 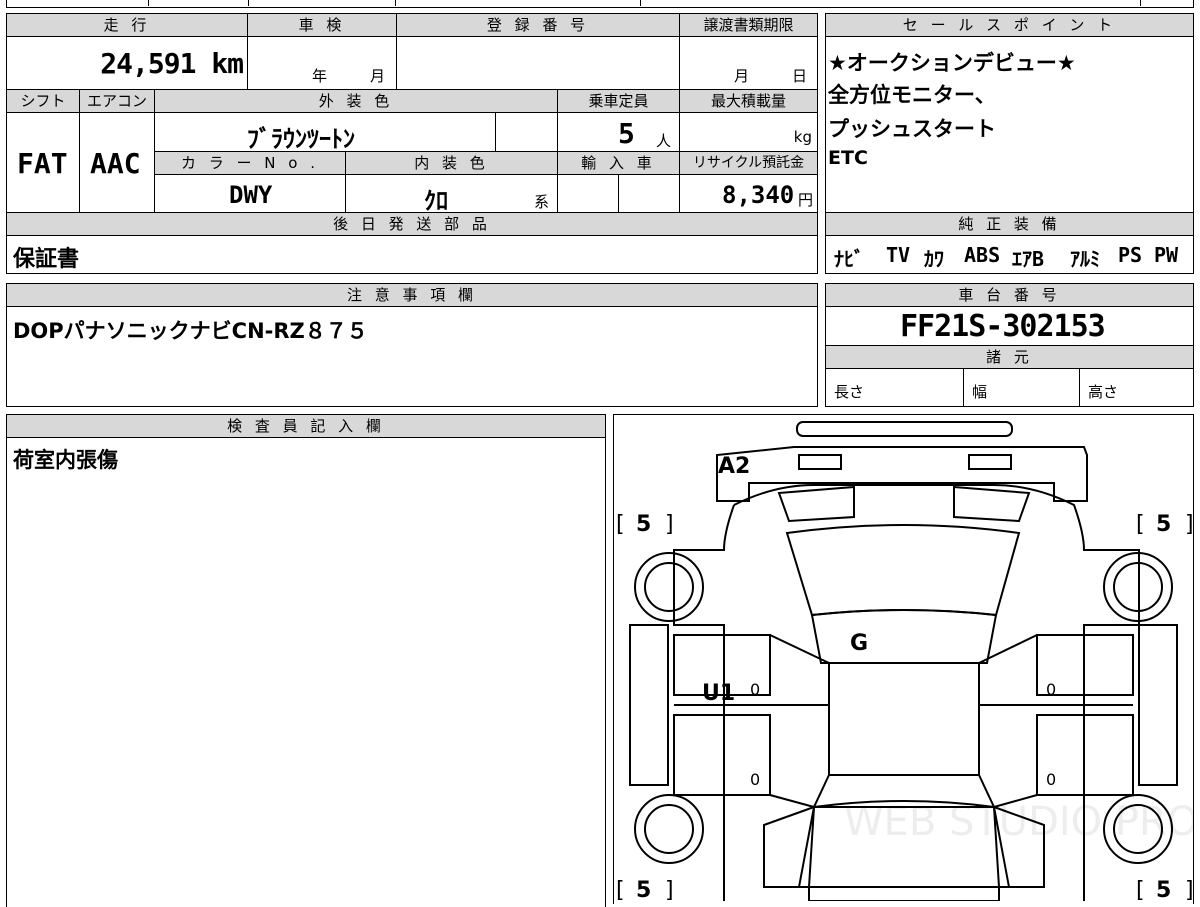 I want to click on chassis-value: FF21S-302153, so click(x=1003, y=326).